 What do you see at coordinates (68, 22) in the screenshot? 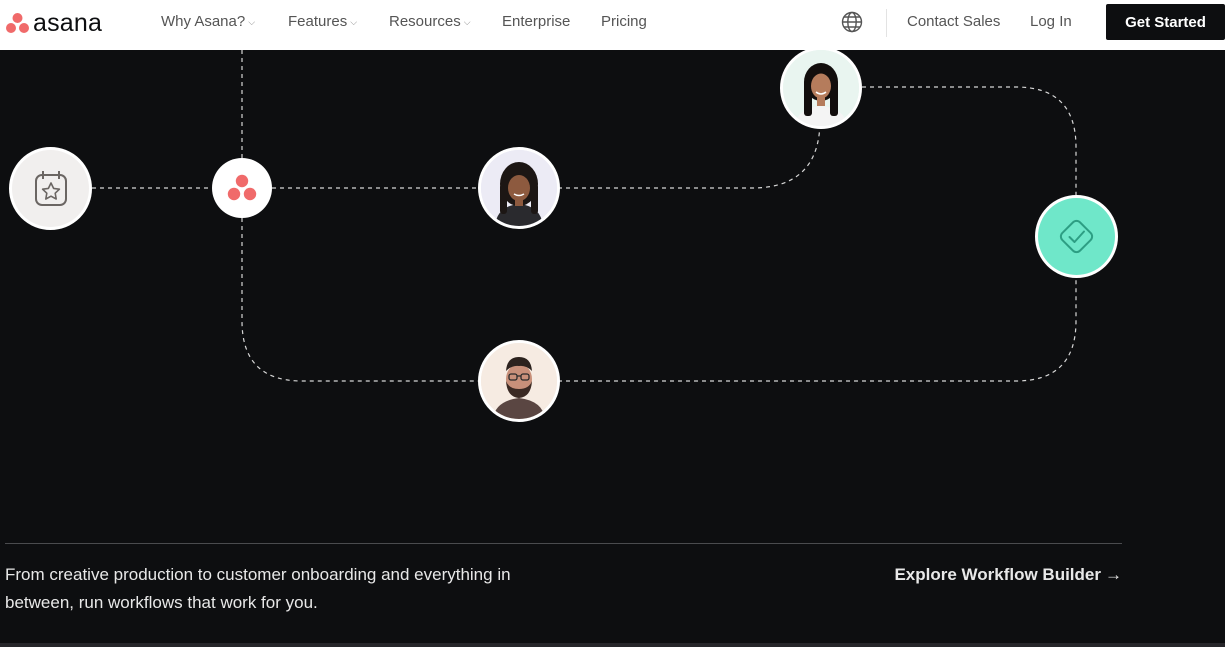
I see `logo-wordmark: asana` at bounding box center [68, 22].